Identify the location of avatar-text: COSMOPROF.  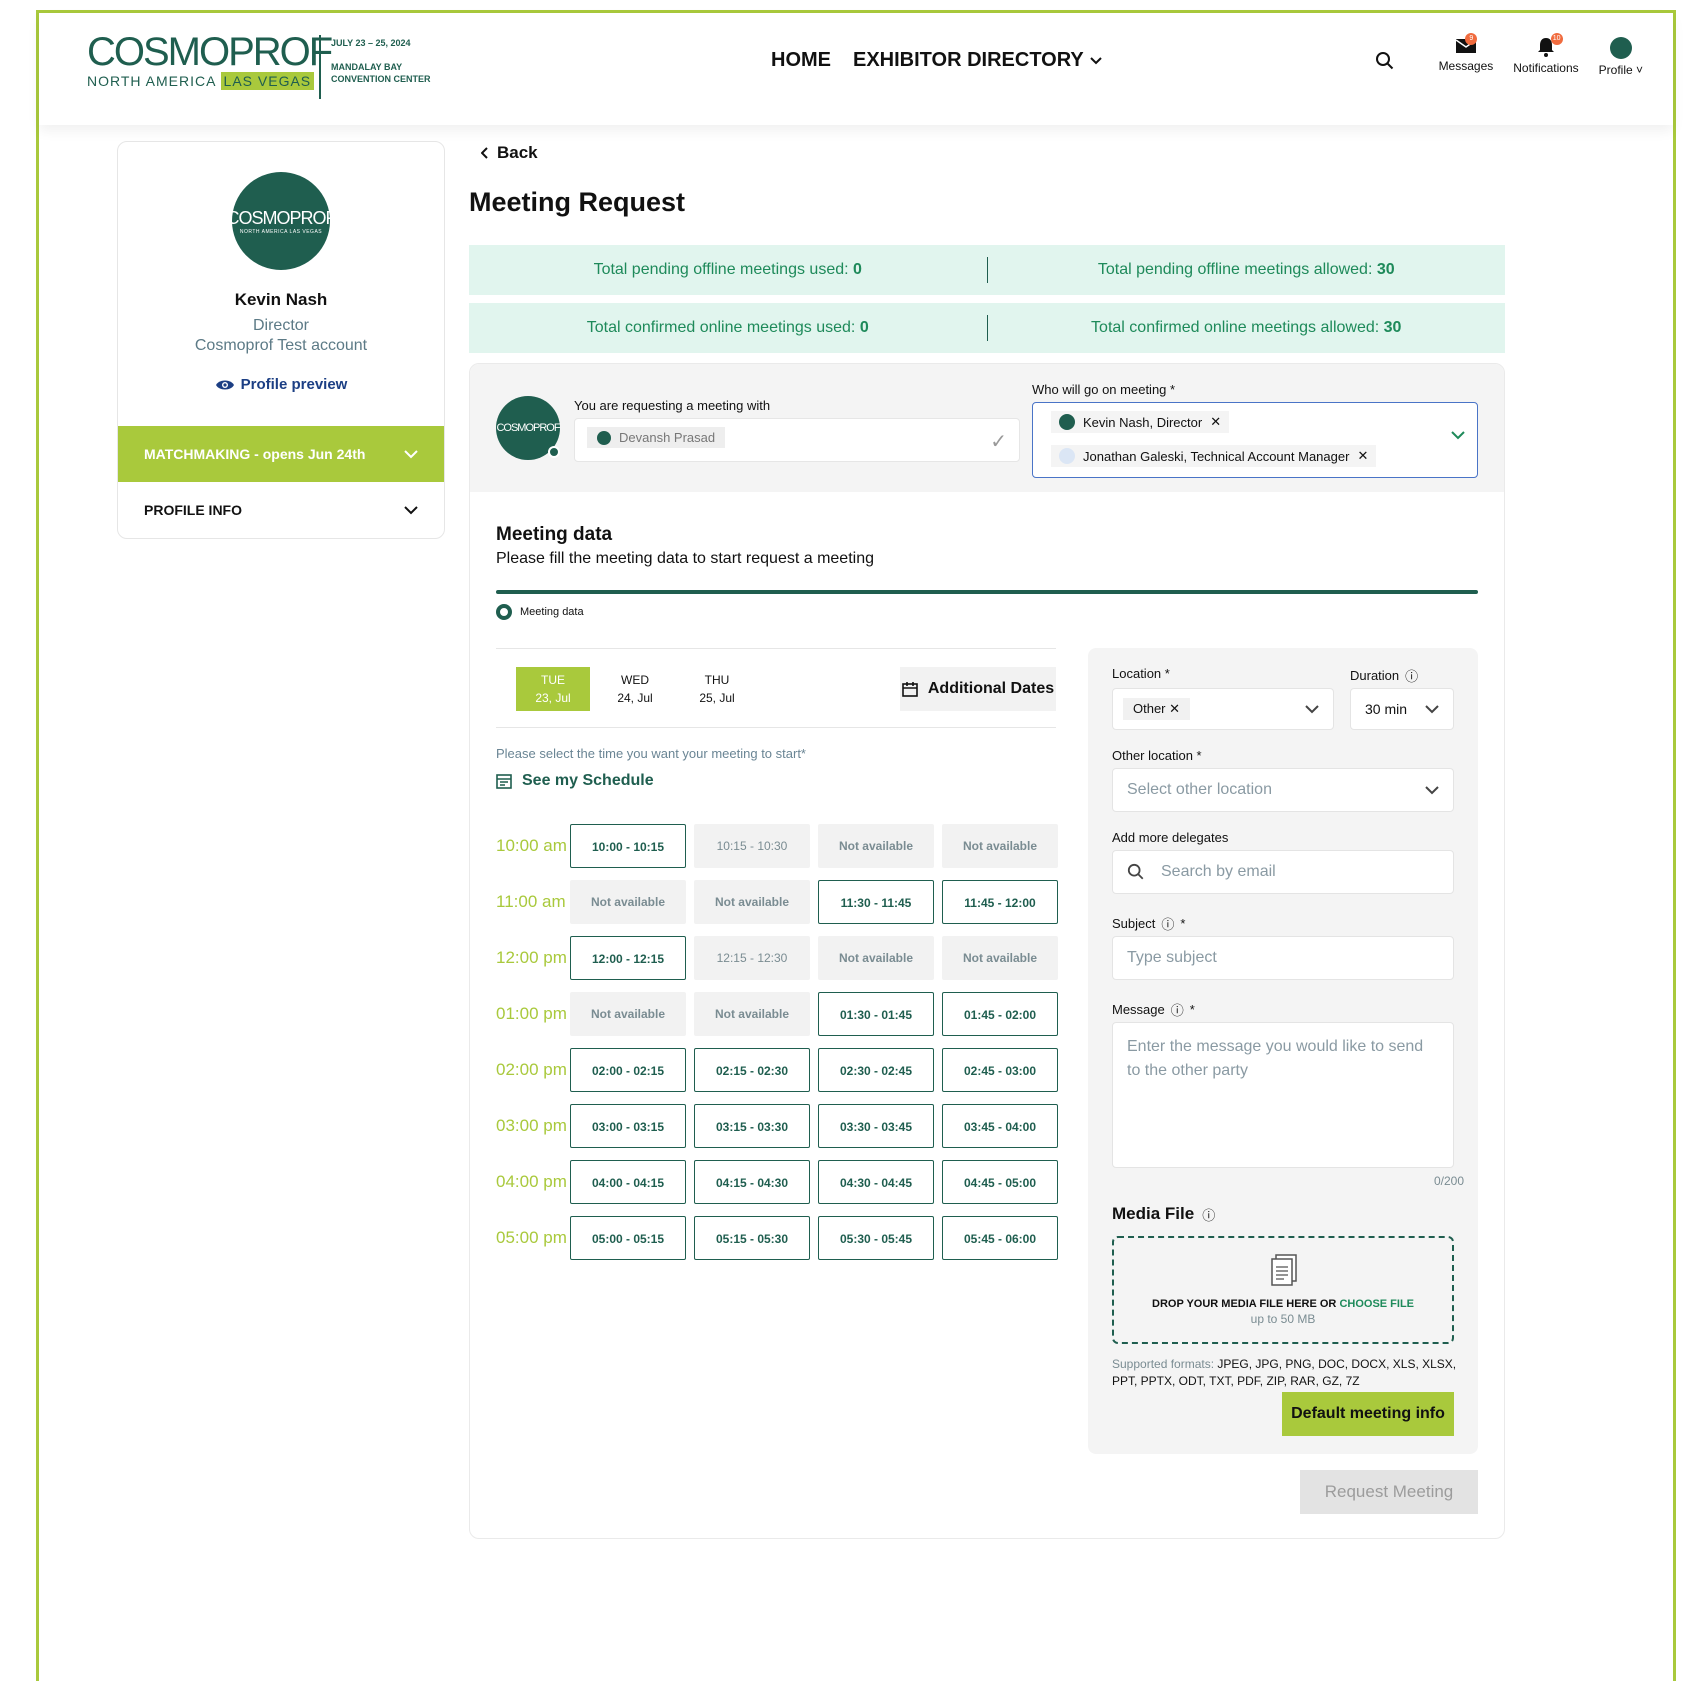
(281, 217).